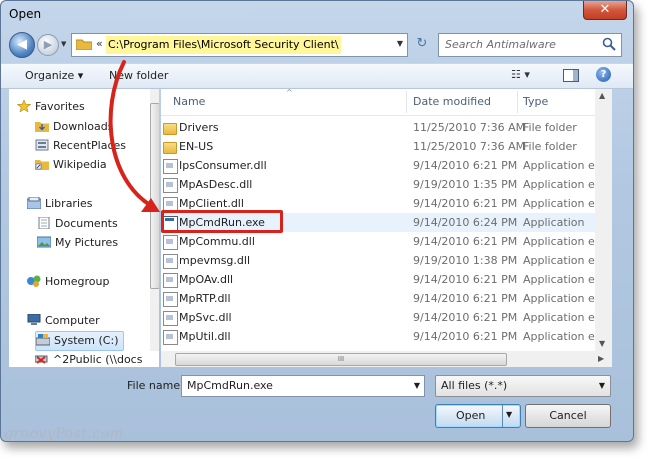 Image resolution: width=650 pixels, height=462 pixels. Describe the element at coordinates (303, 386) in the screenshot. I see `file-name-input: MpCmdRun.exe ▼` at that location.